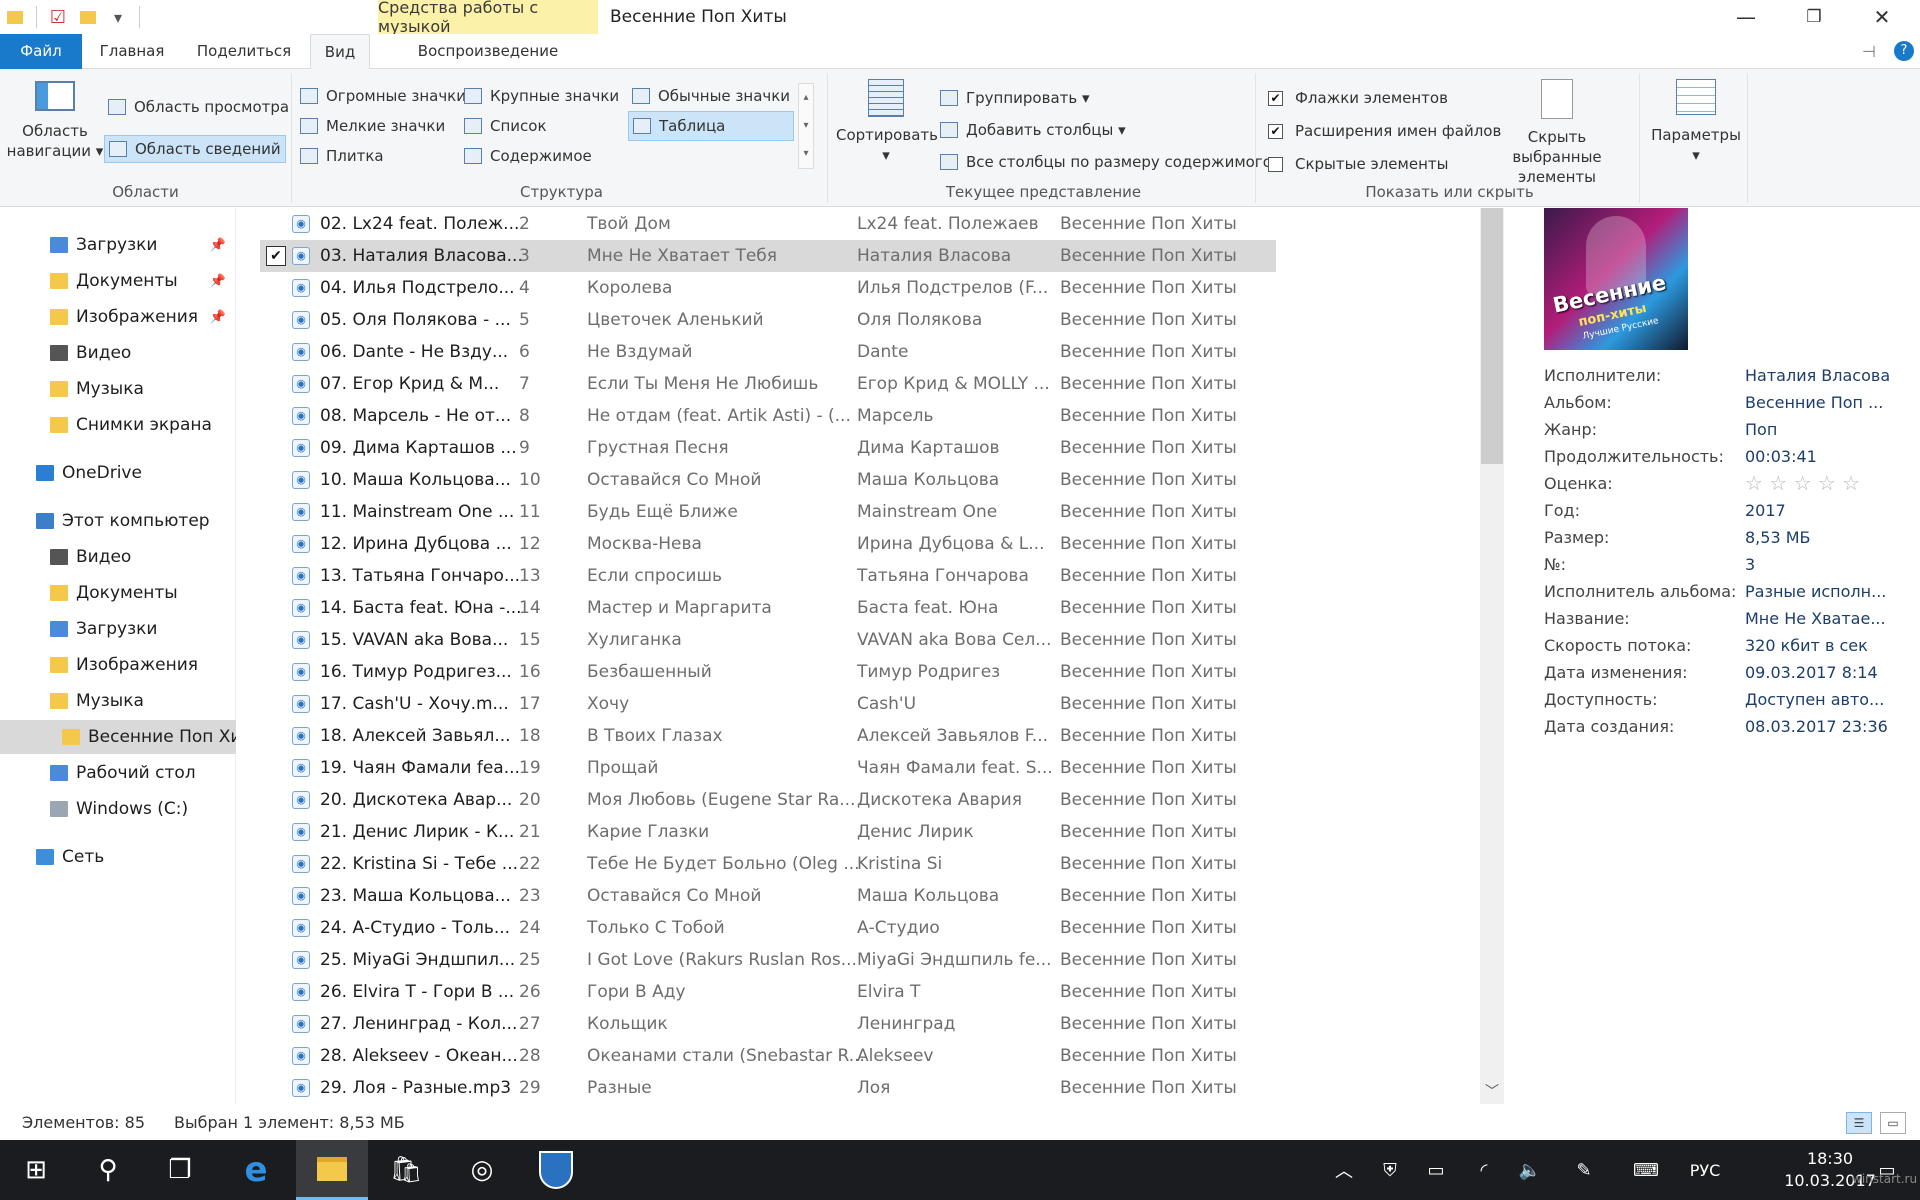 The image size is (1920, 1200). I want to click on scrollbar-thumb, so click(1492, 336).